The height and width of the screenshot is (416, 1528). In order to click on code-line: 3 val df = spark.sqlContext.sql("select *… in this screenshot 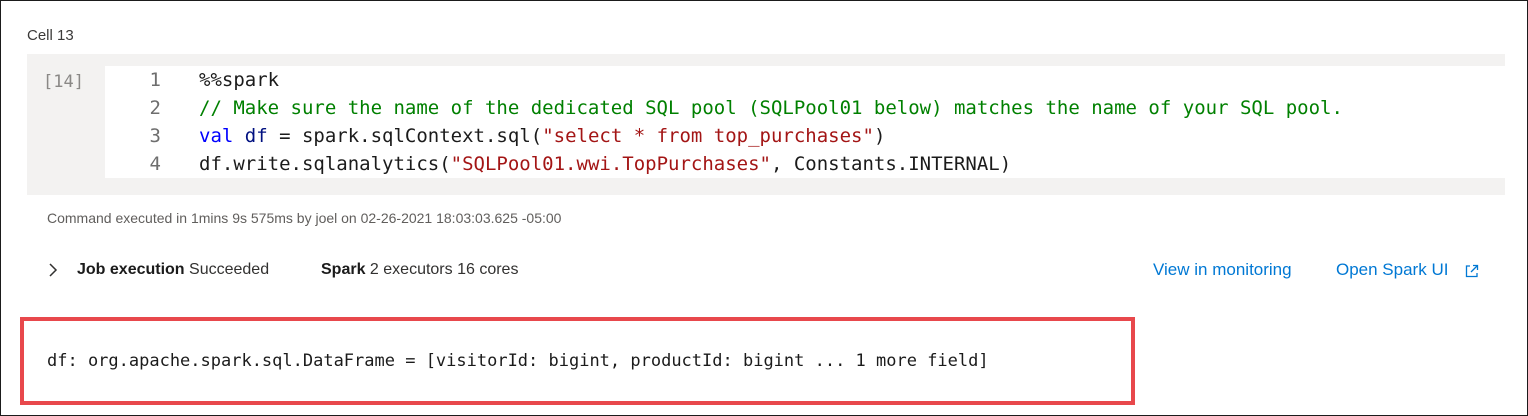, I will do `click(495, 136)`.